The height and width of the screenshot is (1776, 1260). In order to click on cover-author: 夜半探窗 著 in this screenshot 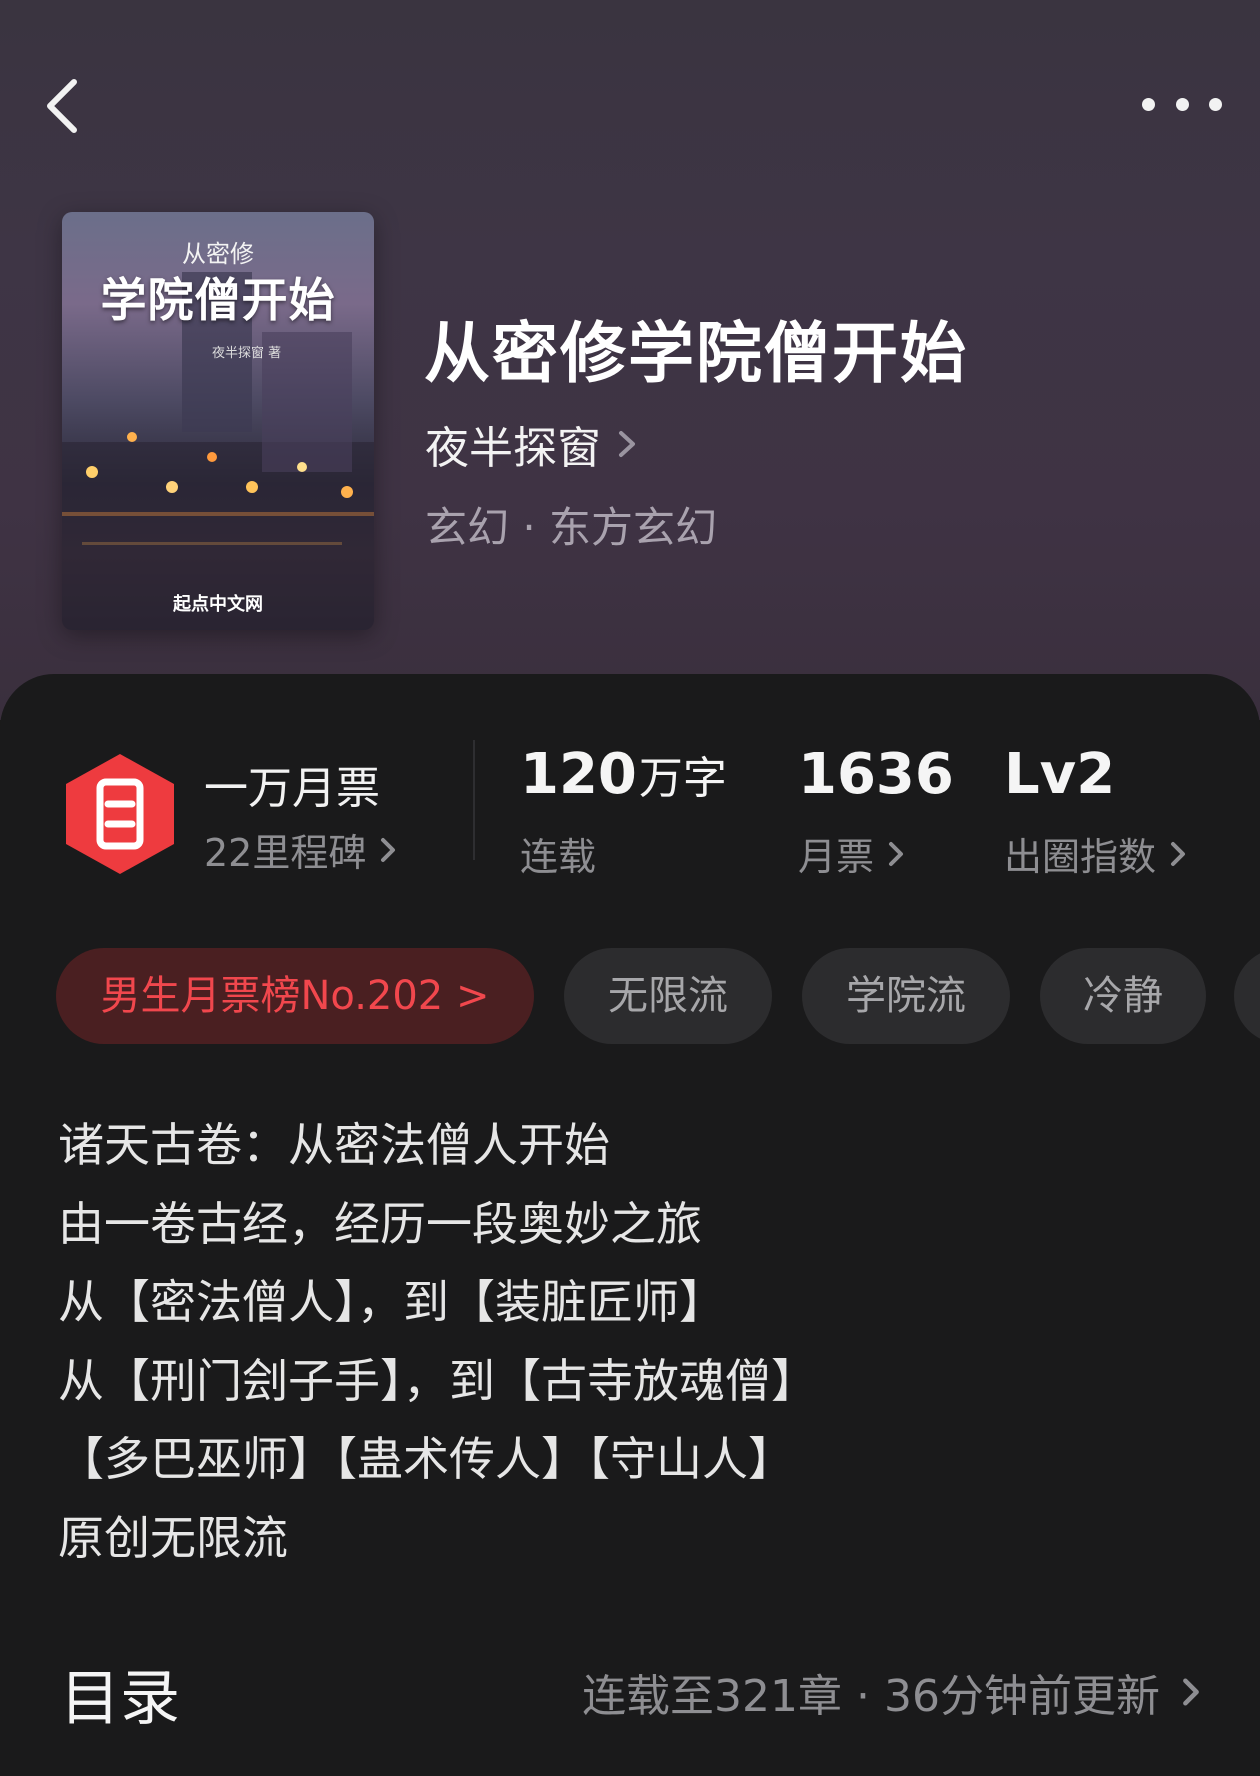, I will do `click(247, 353)`.